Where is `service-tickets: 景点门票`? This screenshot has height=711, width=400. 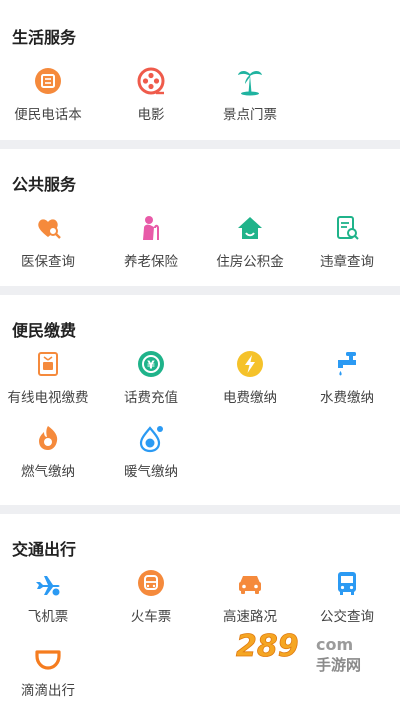 service-tickets: 景点门票 is located at coordinates (250, 94).